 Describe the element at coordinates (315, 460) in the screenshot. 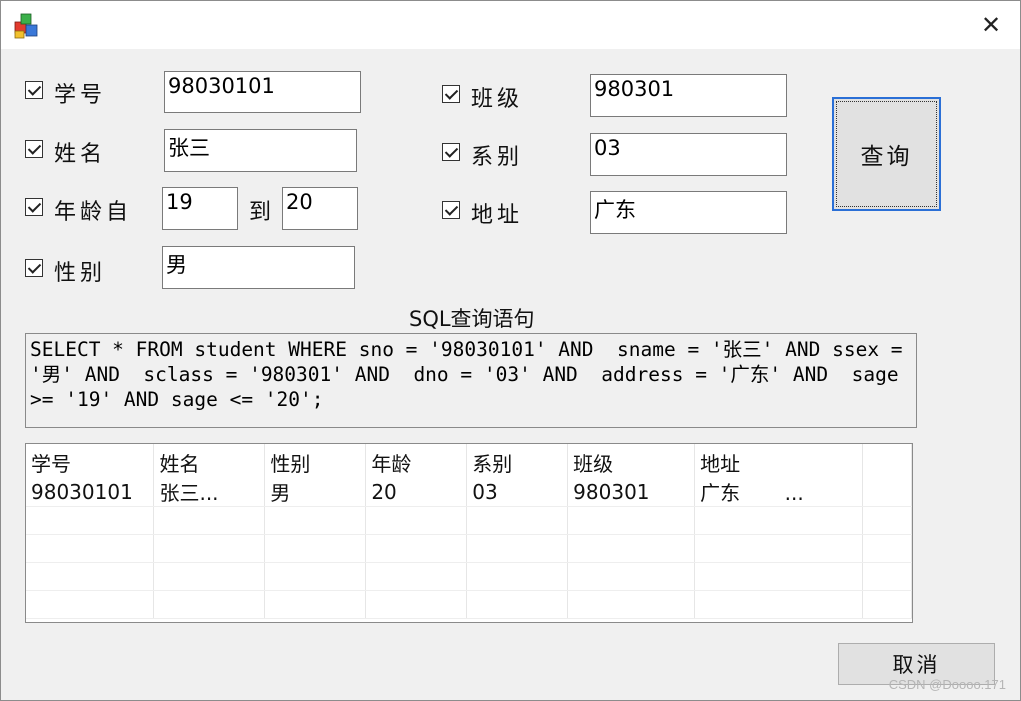

I see `column-header: 性别` at that location.